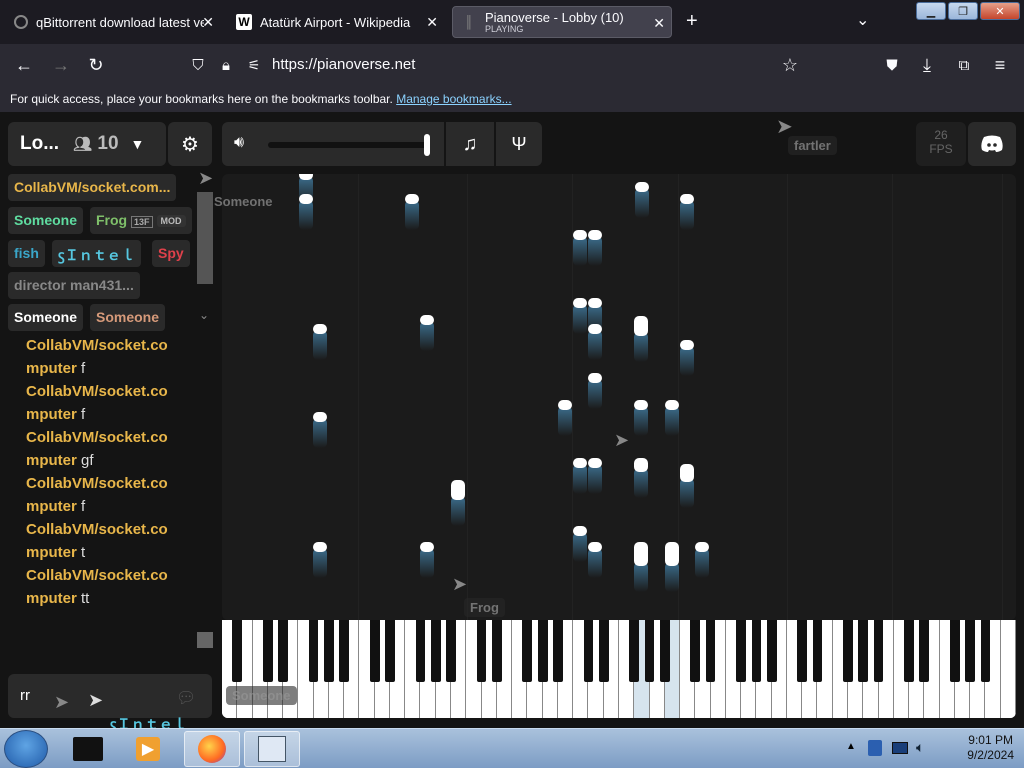 The image size is (1024, 768). Describe the element at coordinates (186, 698) in the screenshot. I see `chat-bubble-icon: 💬︎` at that location.